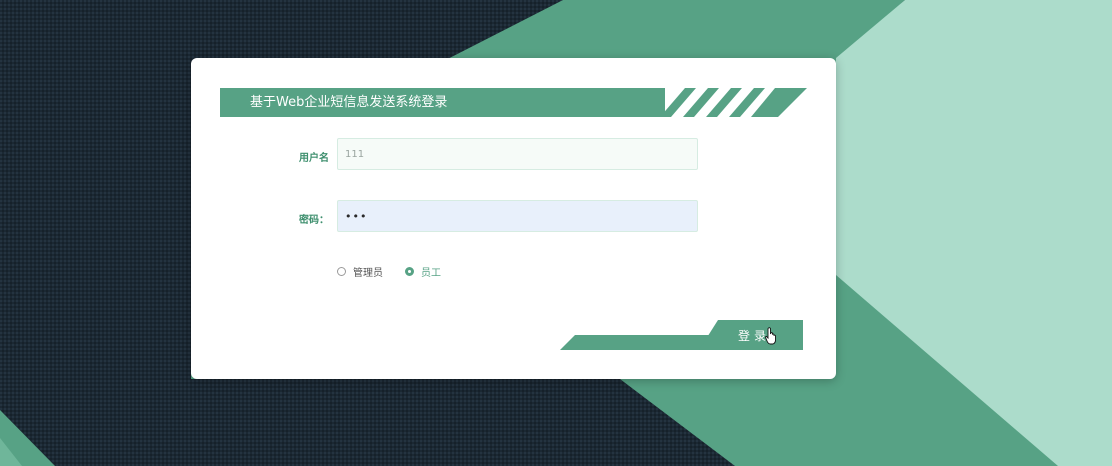 This screenshot has width=1112, height=466. What do you see at coordinates (409, 271) in the screenshot?
I see `radio-checked-icon` at bounding box center [409, 271].